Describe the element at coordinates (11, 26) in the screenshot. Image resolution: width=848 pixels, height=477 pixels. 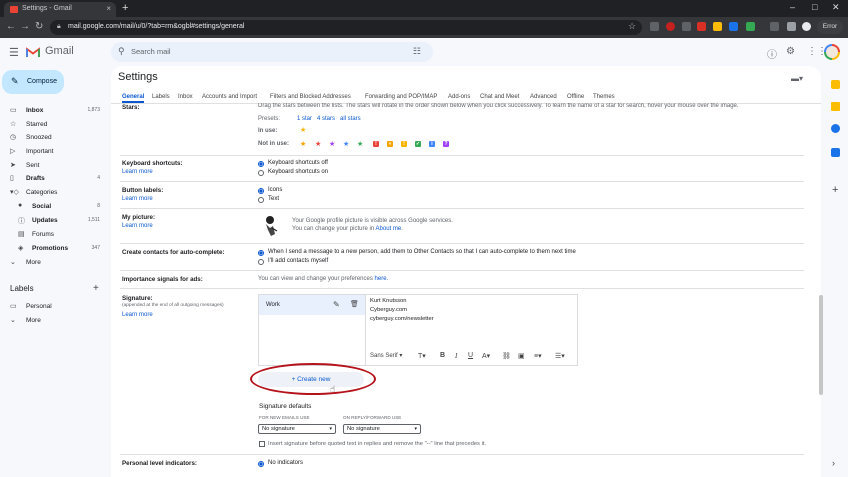
I see `back-icon: ←` at that location.